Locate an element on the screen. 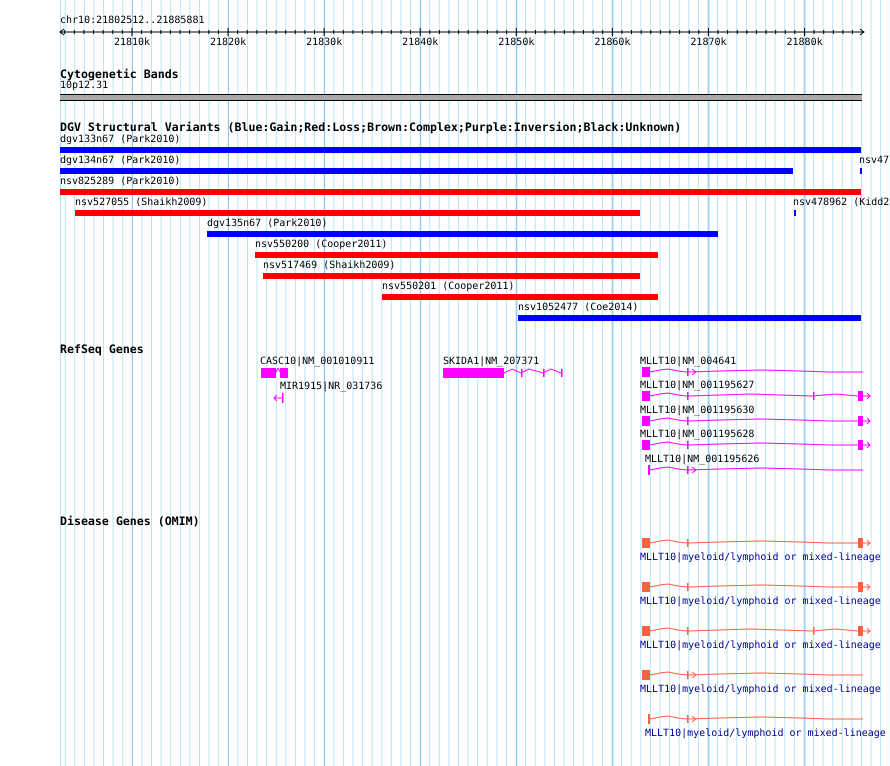 The height and width of the screenshot is (766, 890). variant-label: dgv133n67 (Park2010) is located at coordinates (120, 140).